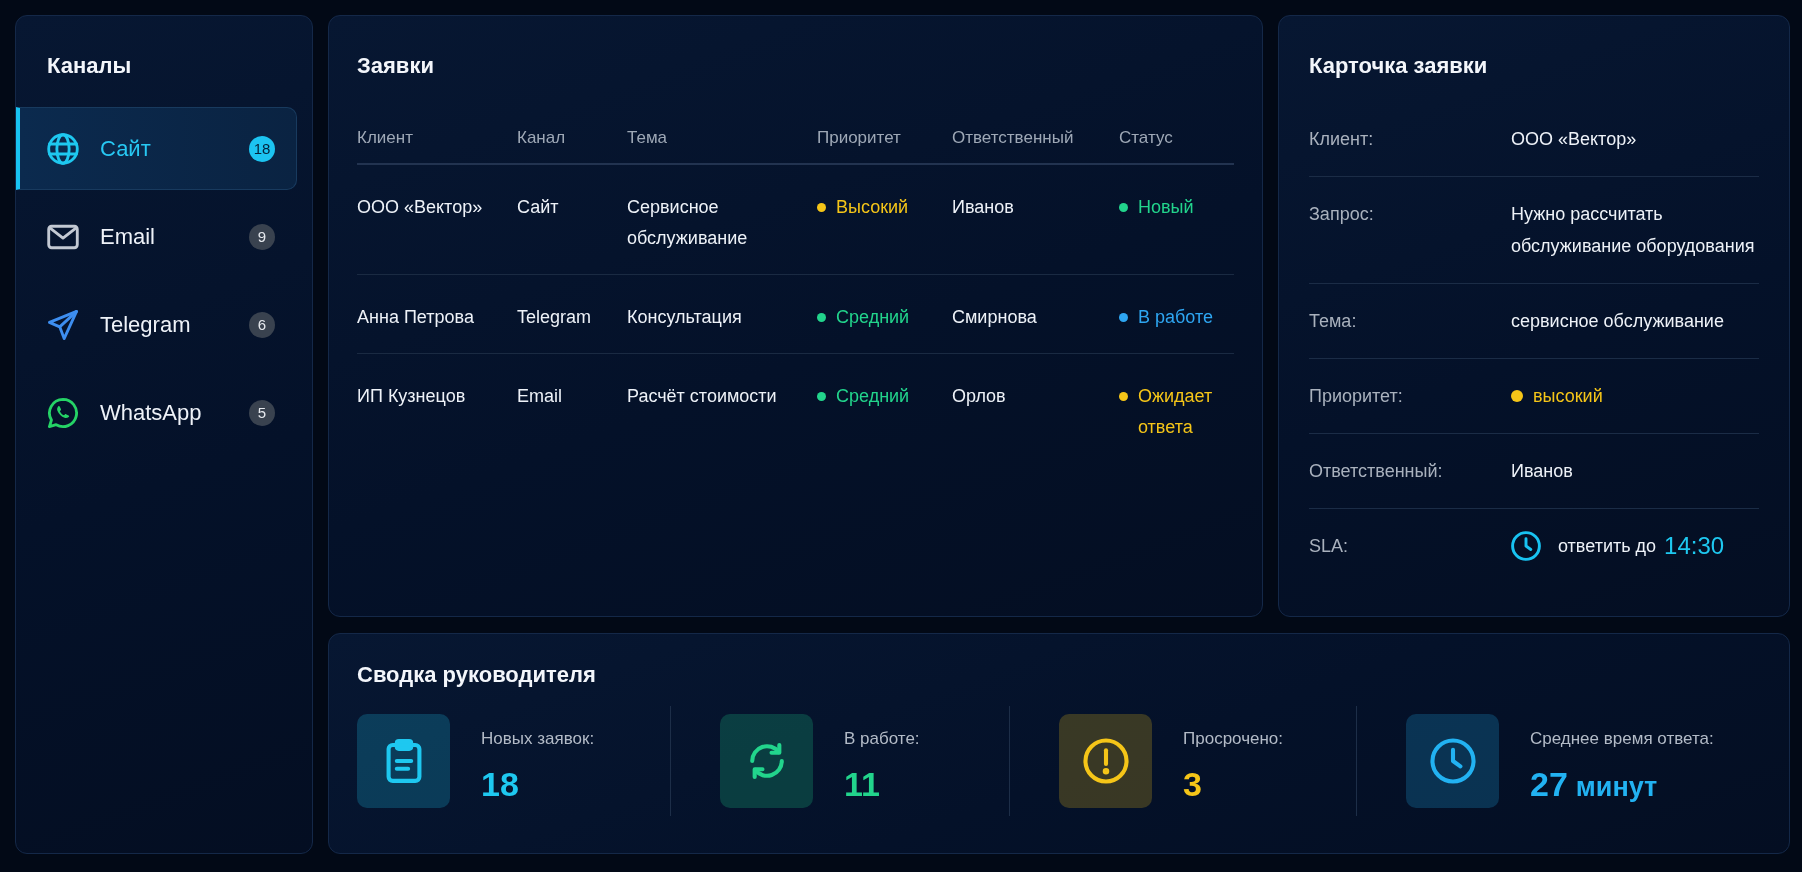 This screenshot has height=872, width=1802. Describe the element at coordinates (859, 137) in the screenshot. I see `column-header: Приоритет` at that location.